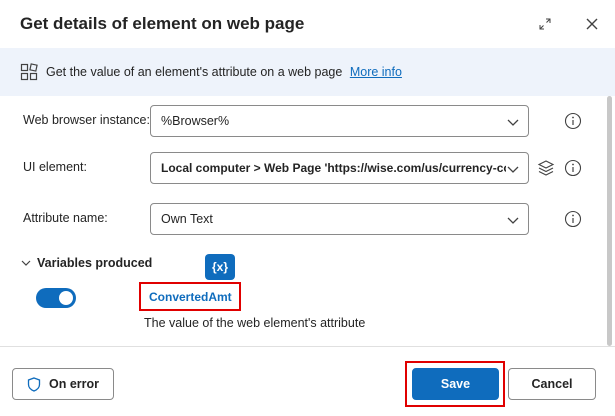 This screenshot has width=615, height=416. Describe the element at coordinates (220, 267) in the screenshot. I see `variable-badge: {x}` at that location.